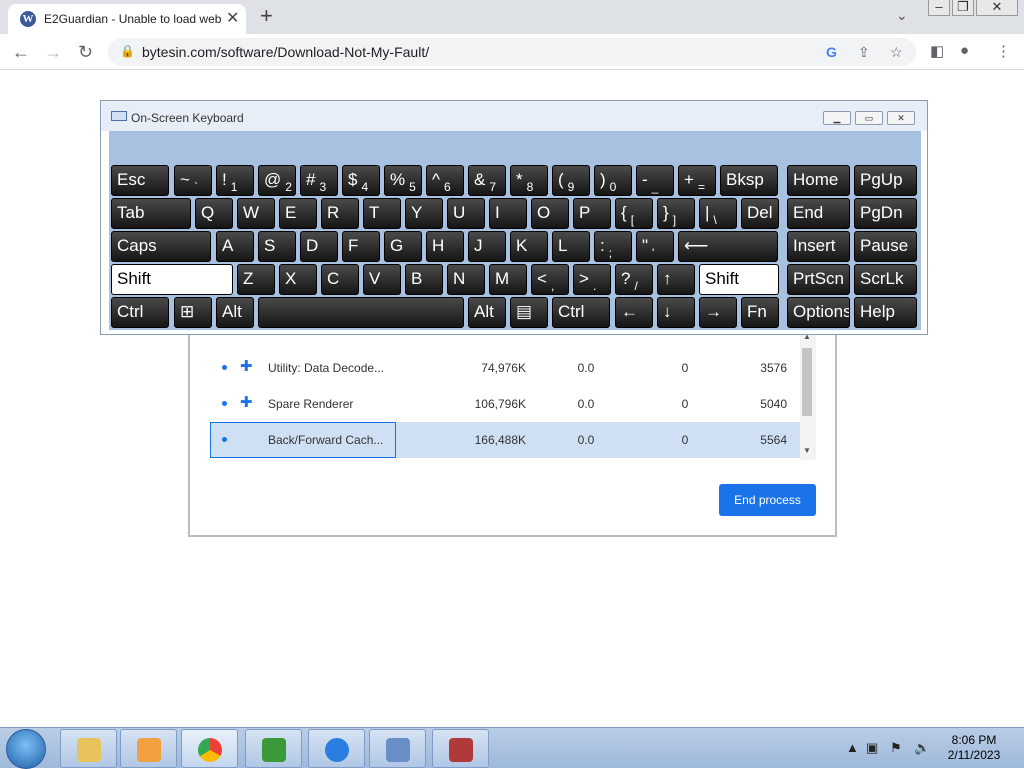 This screenshot has width=1024, height=769. Describe the element at coordinates (718, 312) in the screenshot. I see `key-symbol-4-9: →` at that location.